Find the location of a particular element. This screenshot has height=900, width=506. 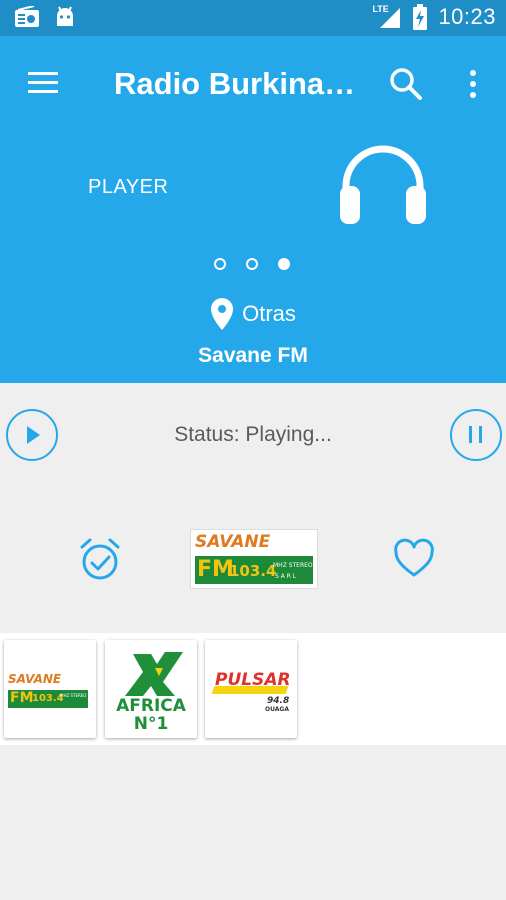

favorite-button is located at coordinates (414, 559).